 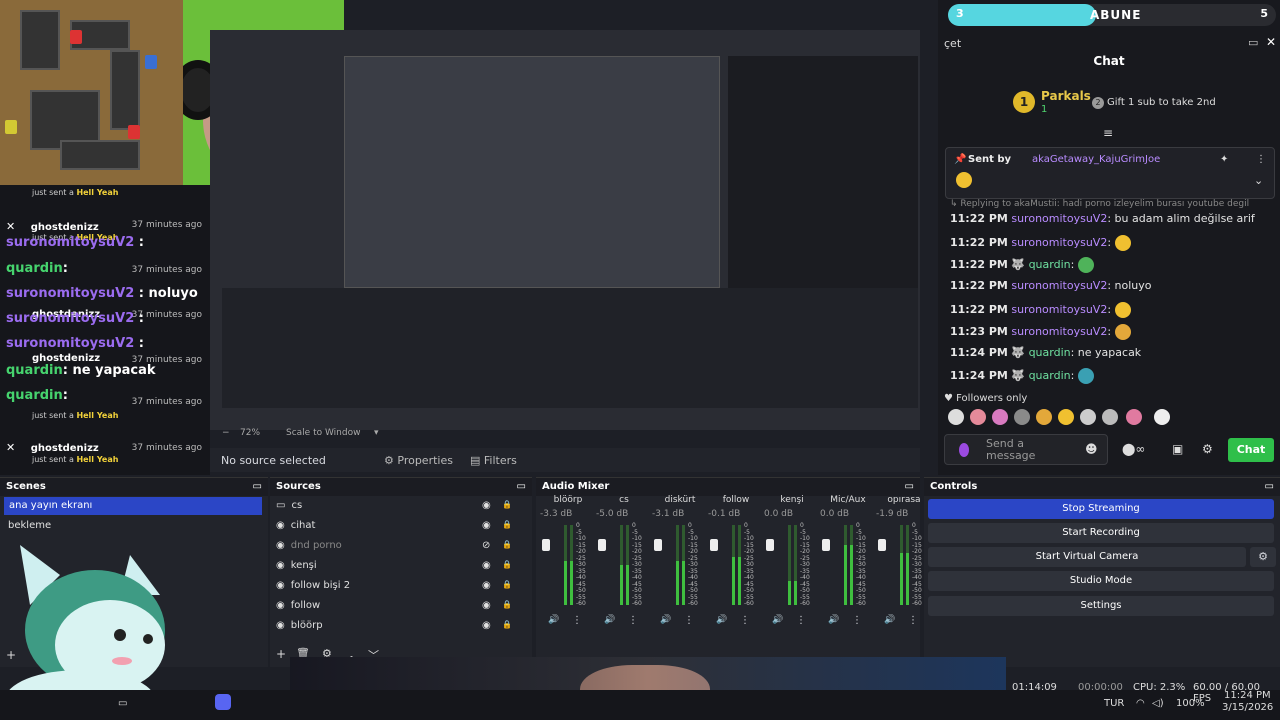 What do you see at coordinates (133, 506) in the screenshot?
I see `scene-item: ana yayın ekranı` at bounding box center [133, 506].